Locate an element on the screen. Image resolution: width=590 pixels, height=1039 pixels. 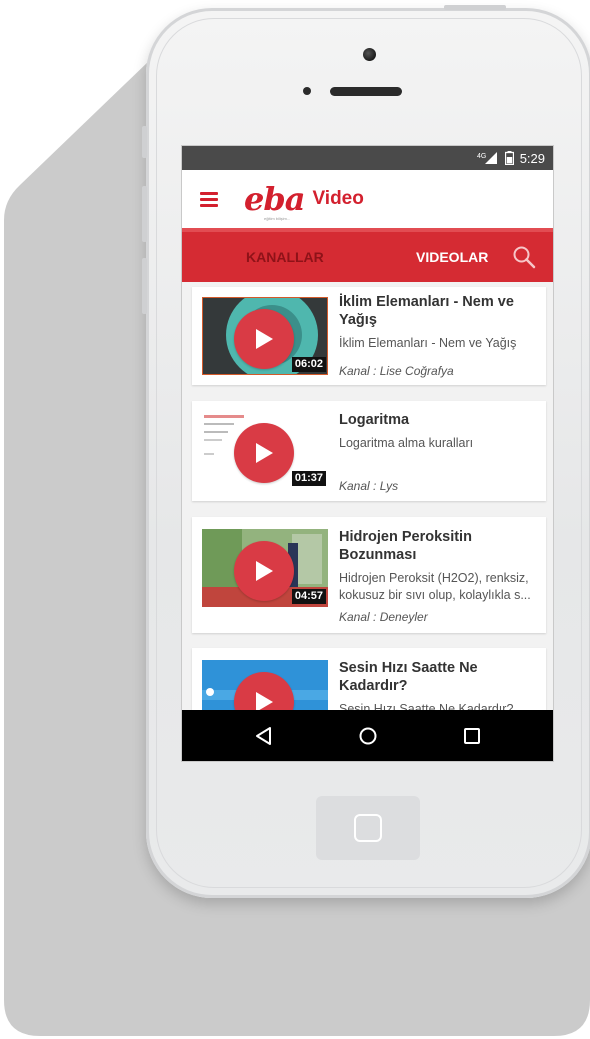
video-thumbnail: 01:37 is located at coordinates (265, 450).